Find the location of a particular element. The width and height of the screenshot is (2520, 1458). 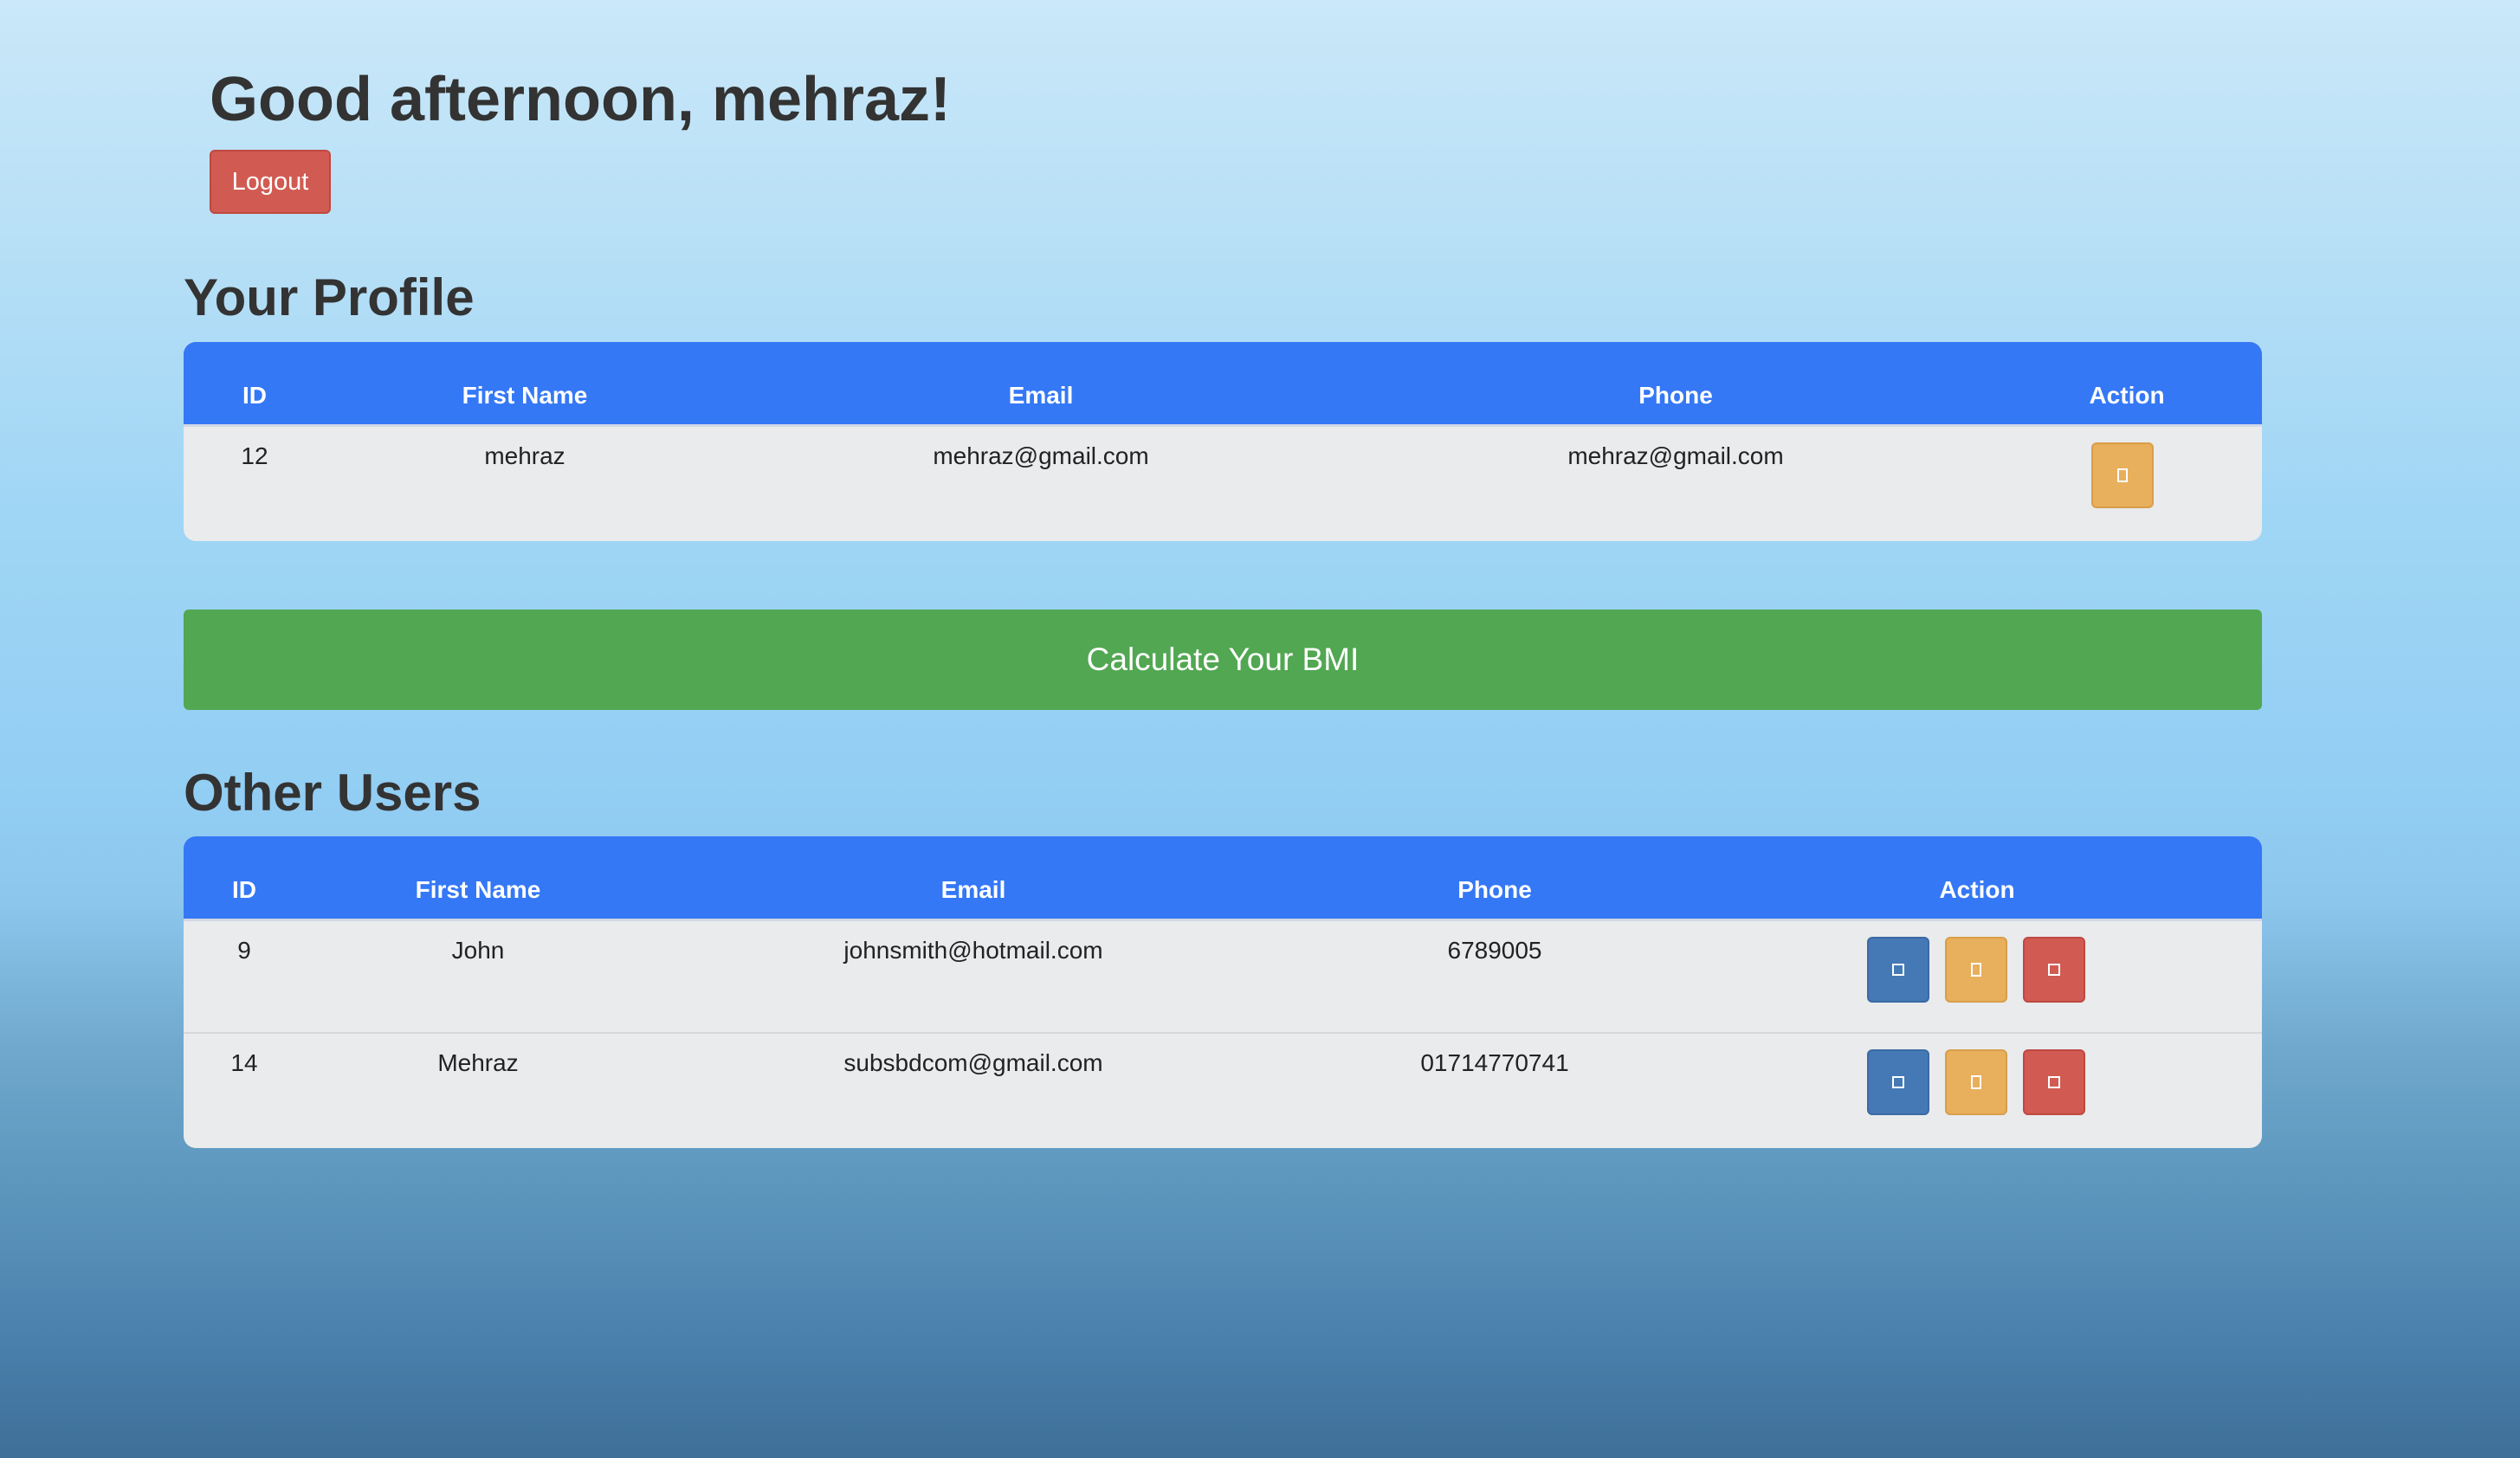

calculate-bmi-button: Calculate Your BMI is located at coordinates (1223, 660).